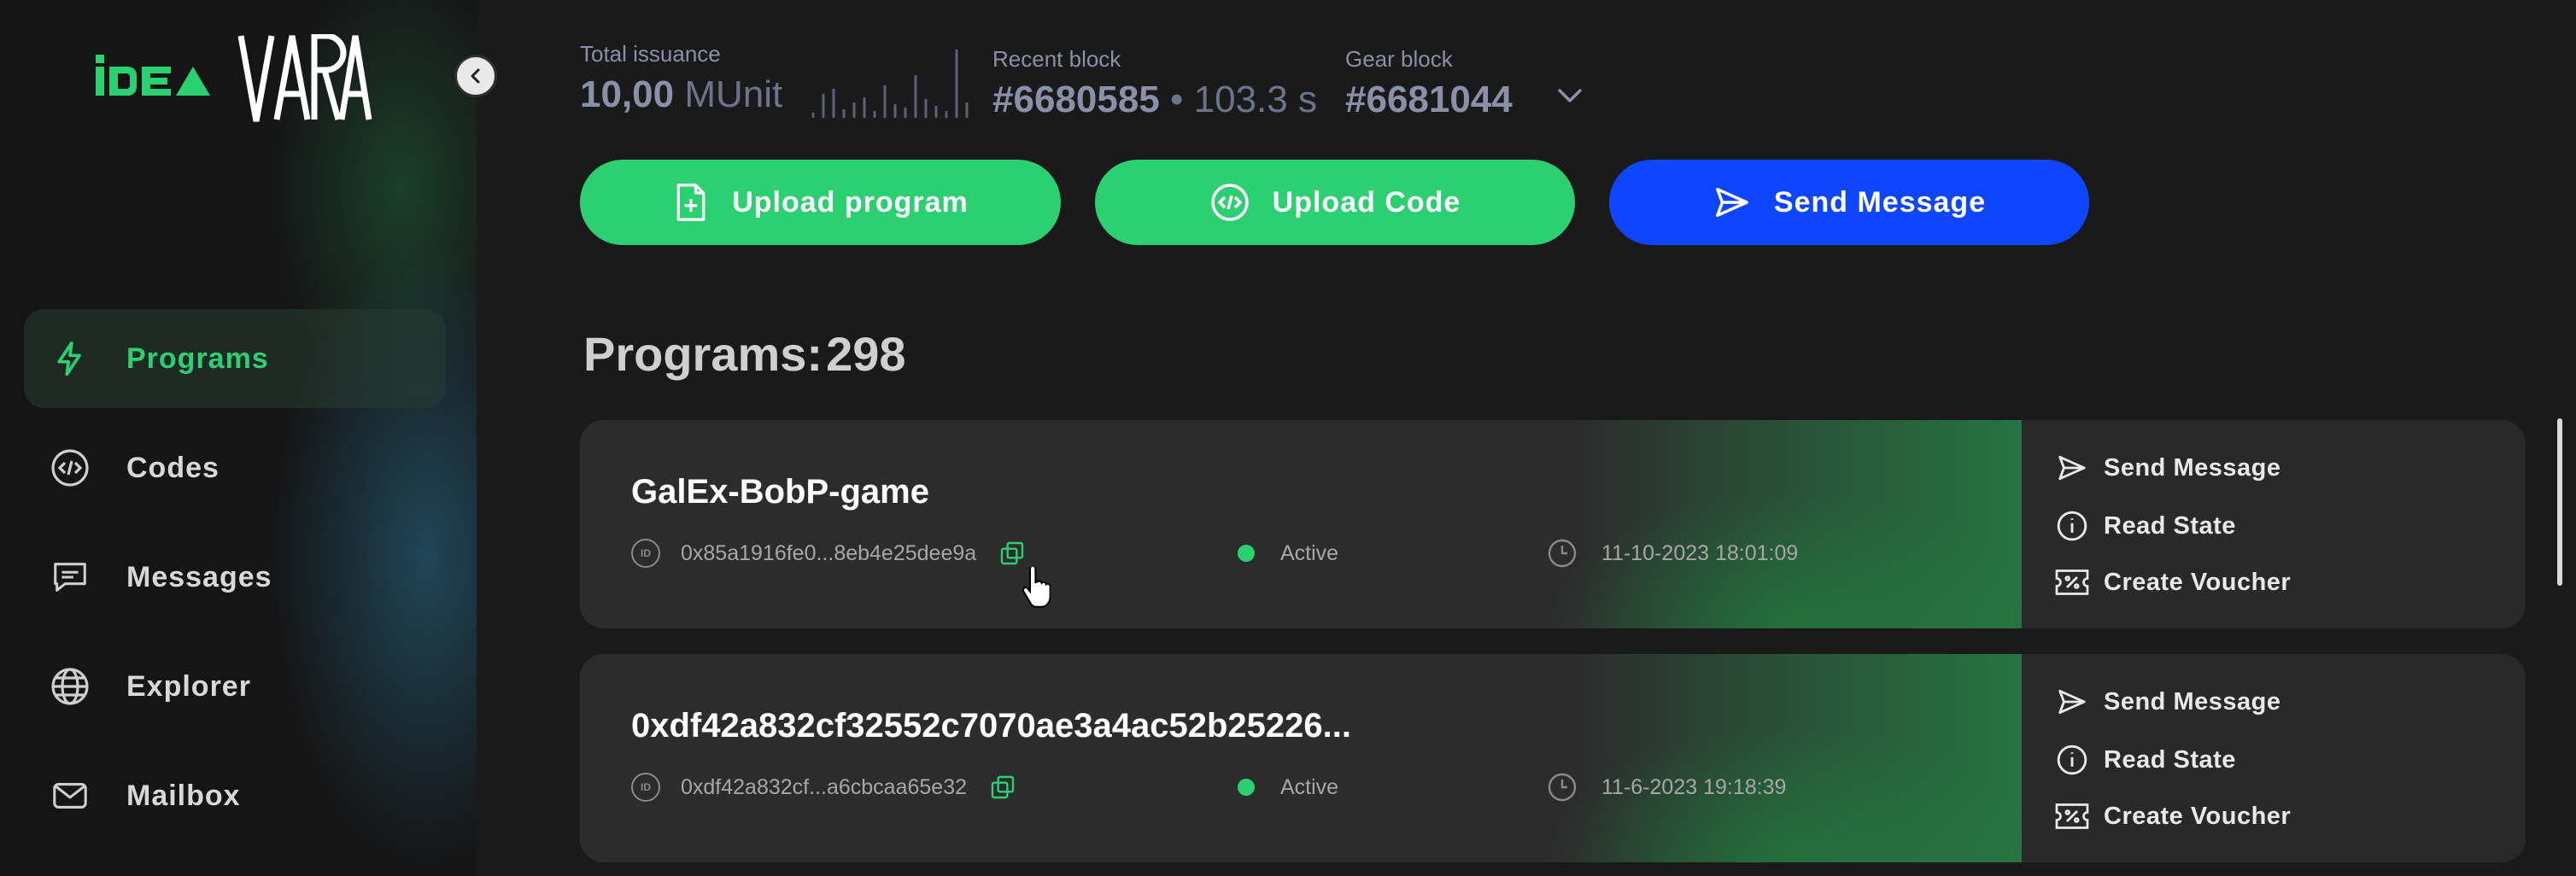 This screenshot has height=876, width=2576. Describe the element at coordinates (197, 358) in the screenshot. I see `sidebar-item-label: Programs` at that location.